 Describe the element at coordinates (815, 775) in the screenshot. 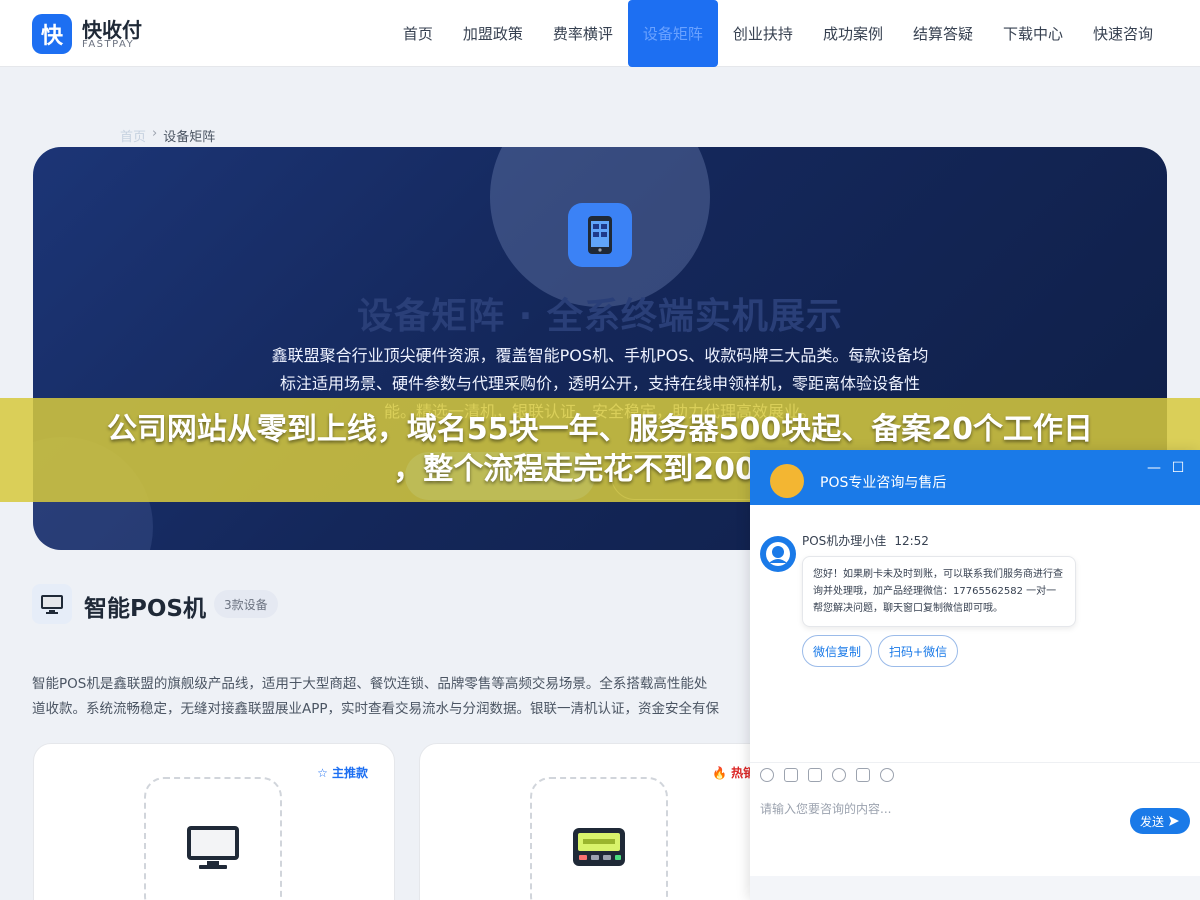

I see `screenshot-icon` at that location.